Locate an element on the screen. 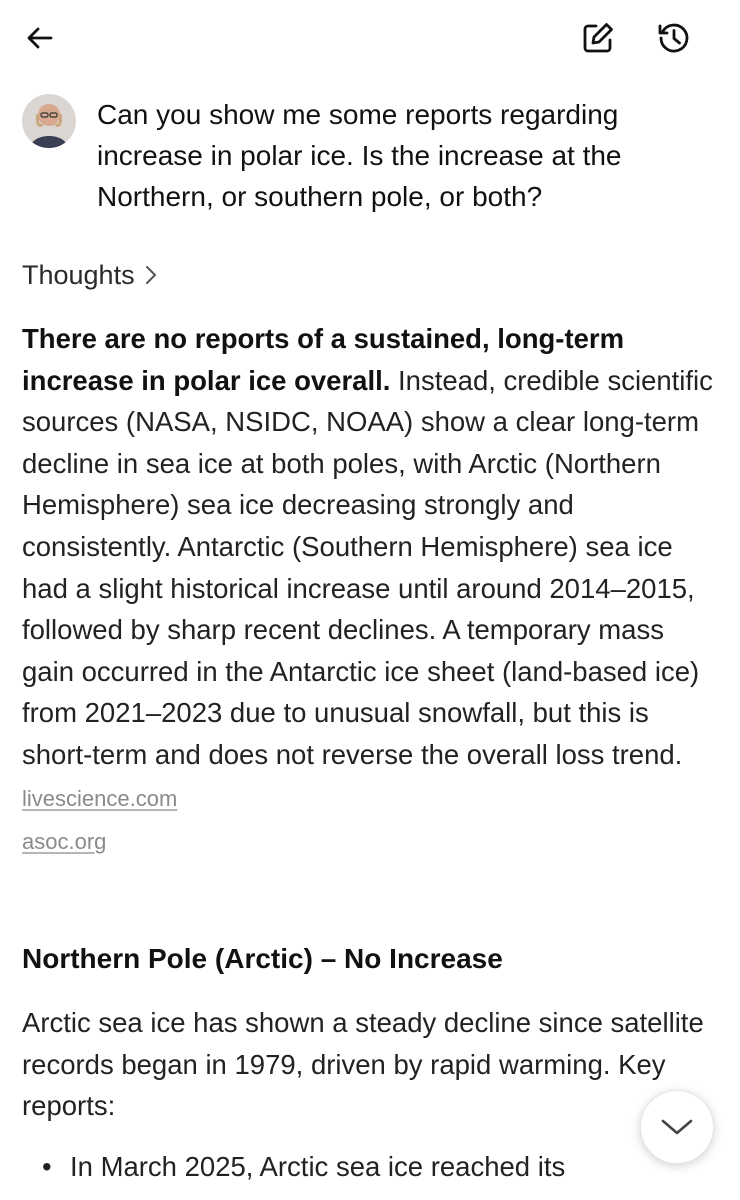  thoughts-label: Thoughts is located at coordinates (78, 275).